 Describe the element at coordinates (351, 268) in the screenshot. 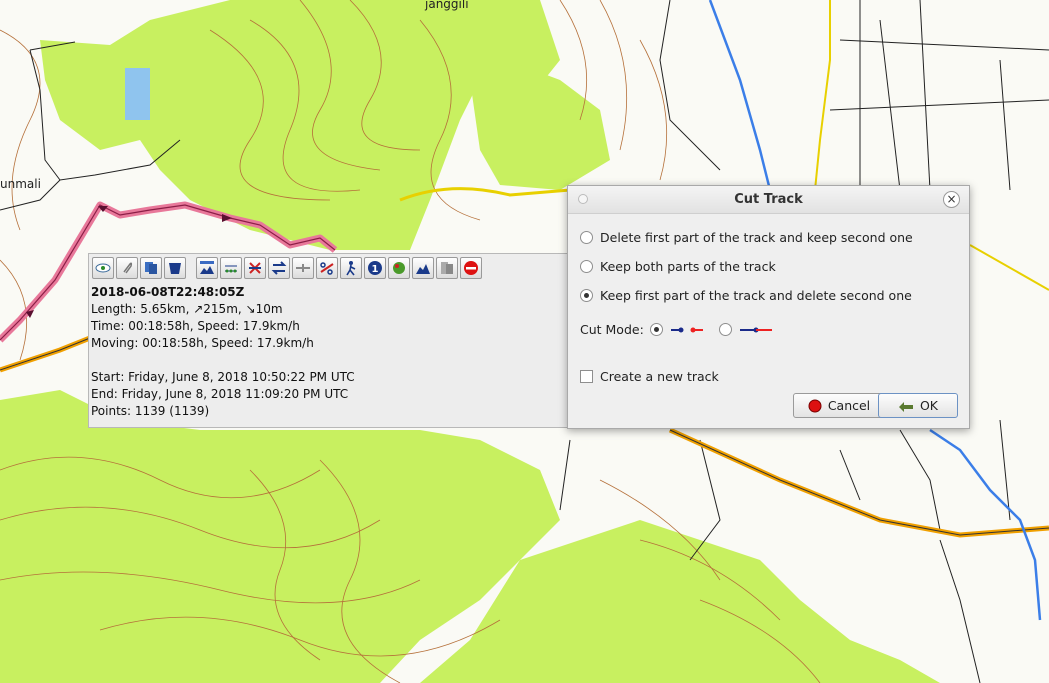

I see `hiker-icon` at that location.